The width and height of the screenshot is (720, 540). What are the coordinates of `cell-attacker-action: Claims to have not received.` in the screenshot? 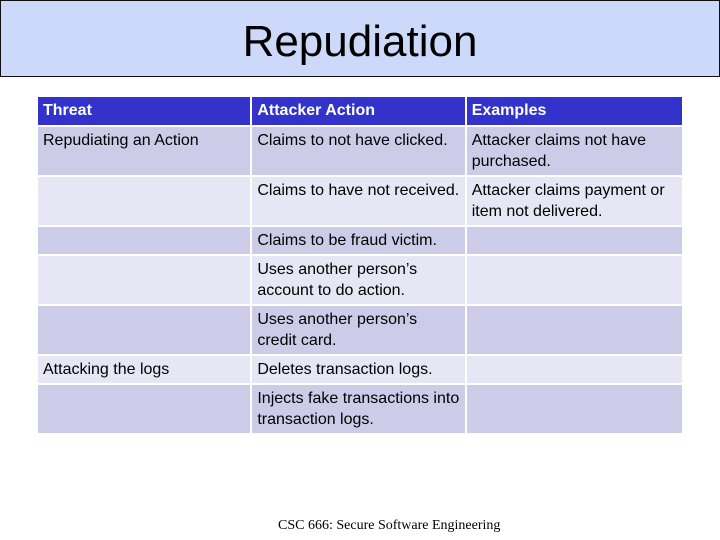 It's located at (358, 201).